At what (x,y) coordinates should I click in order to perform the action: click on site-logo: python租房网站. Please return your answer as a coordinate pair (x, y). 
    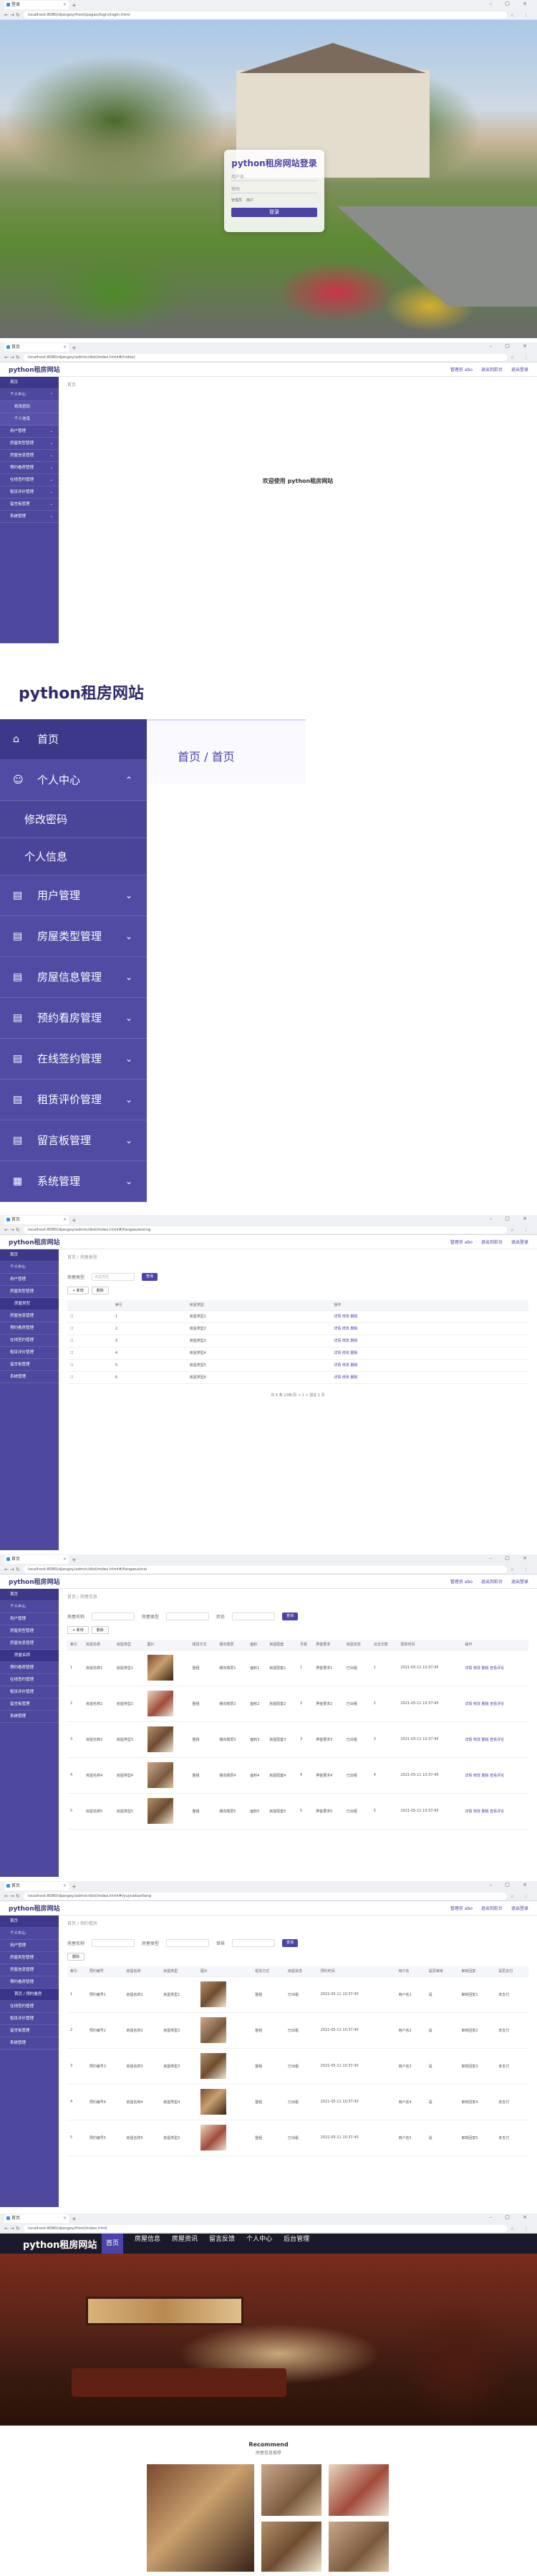
    Looking at the image, I should click on (62, 2244).